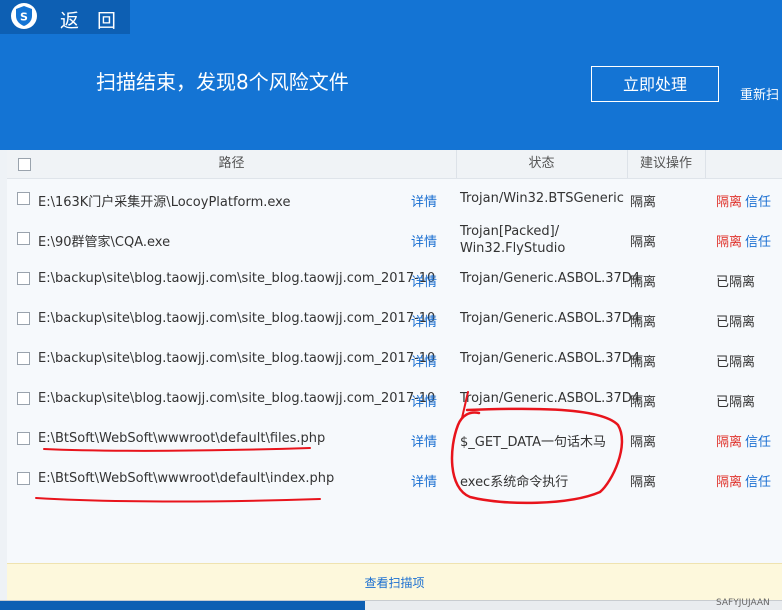 The width and height of the screenshot is (782, 610). I want to click on underline-files-php, so click(177, 449).